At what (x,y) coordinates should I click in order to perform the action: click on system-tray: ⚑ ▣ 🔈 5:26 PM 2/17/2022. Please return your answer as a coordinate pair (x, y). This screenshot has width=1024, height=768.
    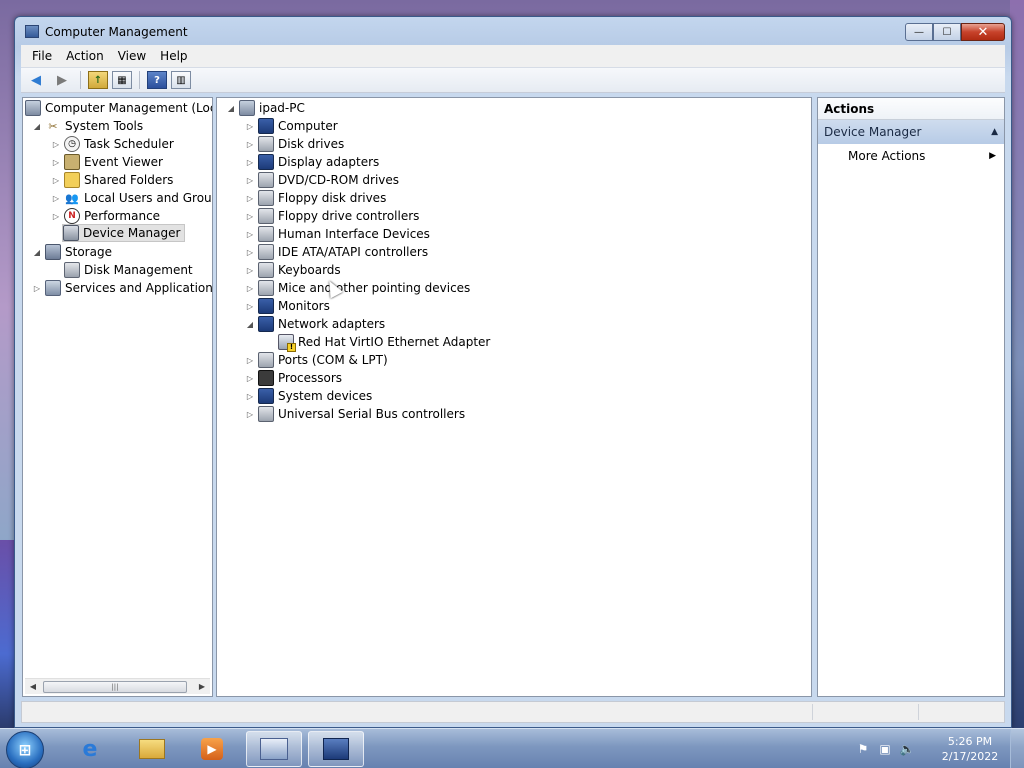
    Looking at the image, I should click on (938, 748).